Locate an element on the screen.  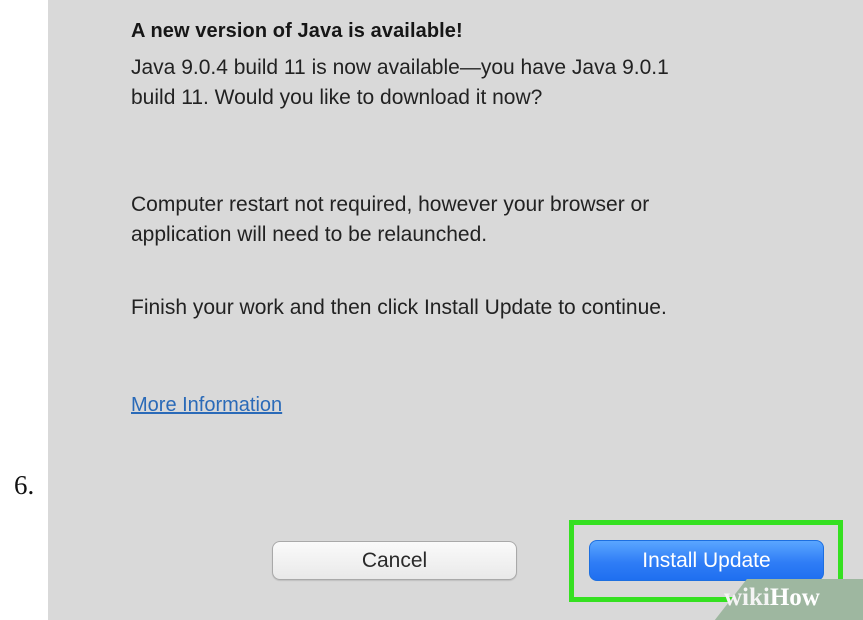
watermark-wiki: wiki is located at coordinates (747, 597).